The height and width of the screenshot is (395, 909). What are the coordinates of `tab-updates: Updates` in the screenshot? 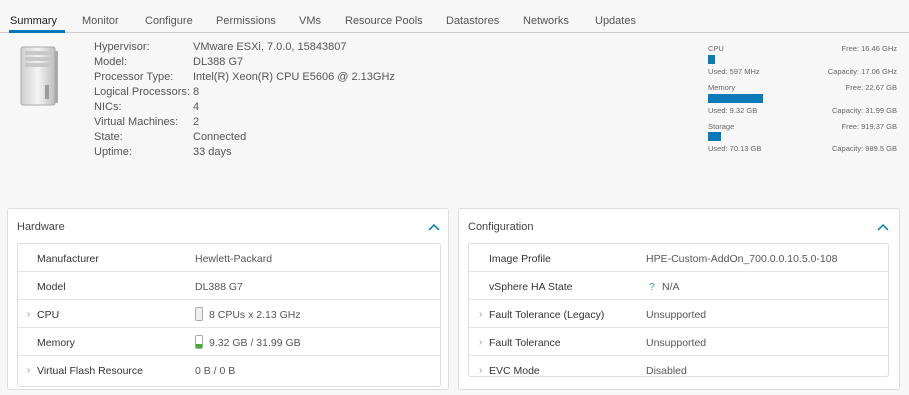 It's located at (615, 21).